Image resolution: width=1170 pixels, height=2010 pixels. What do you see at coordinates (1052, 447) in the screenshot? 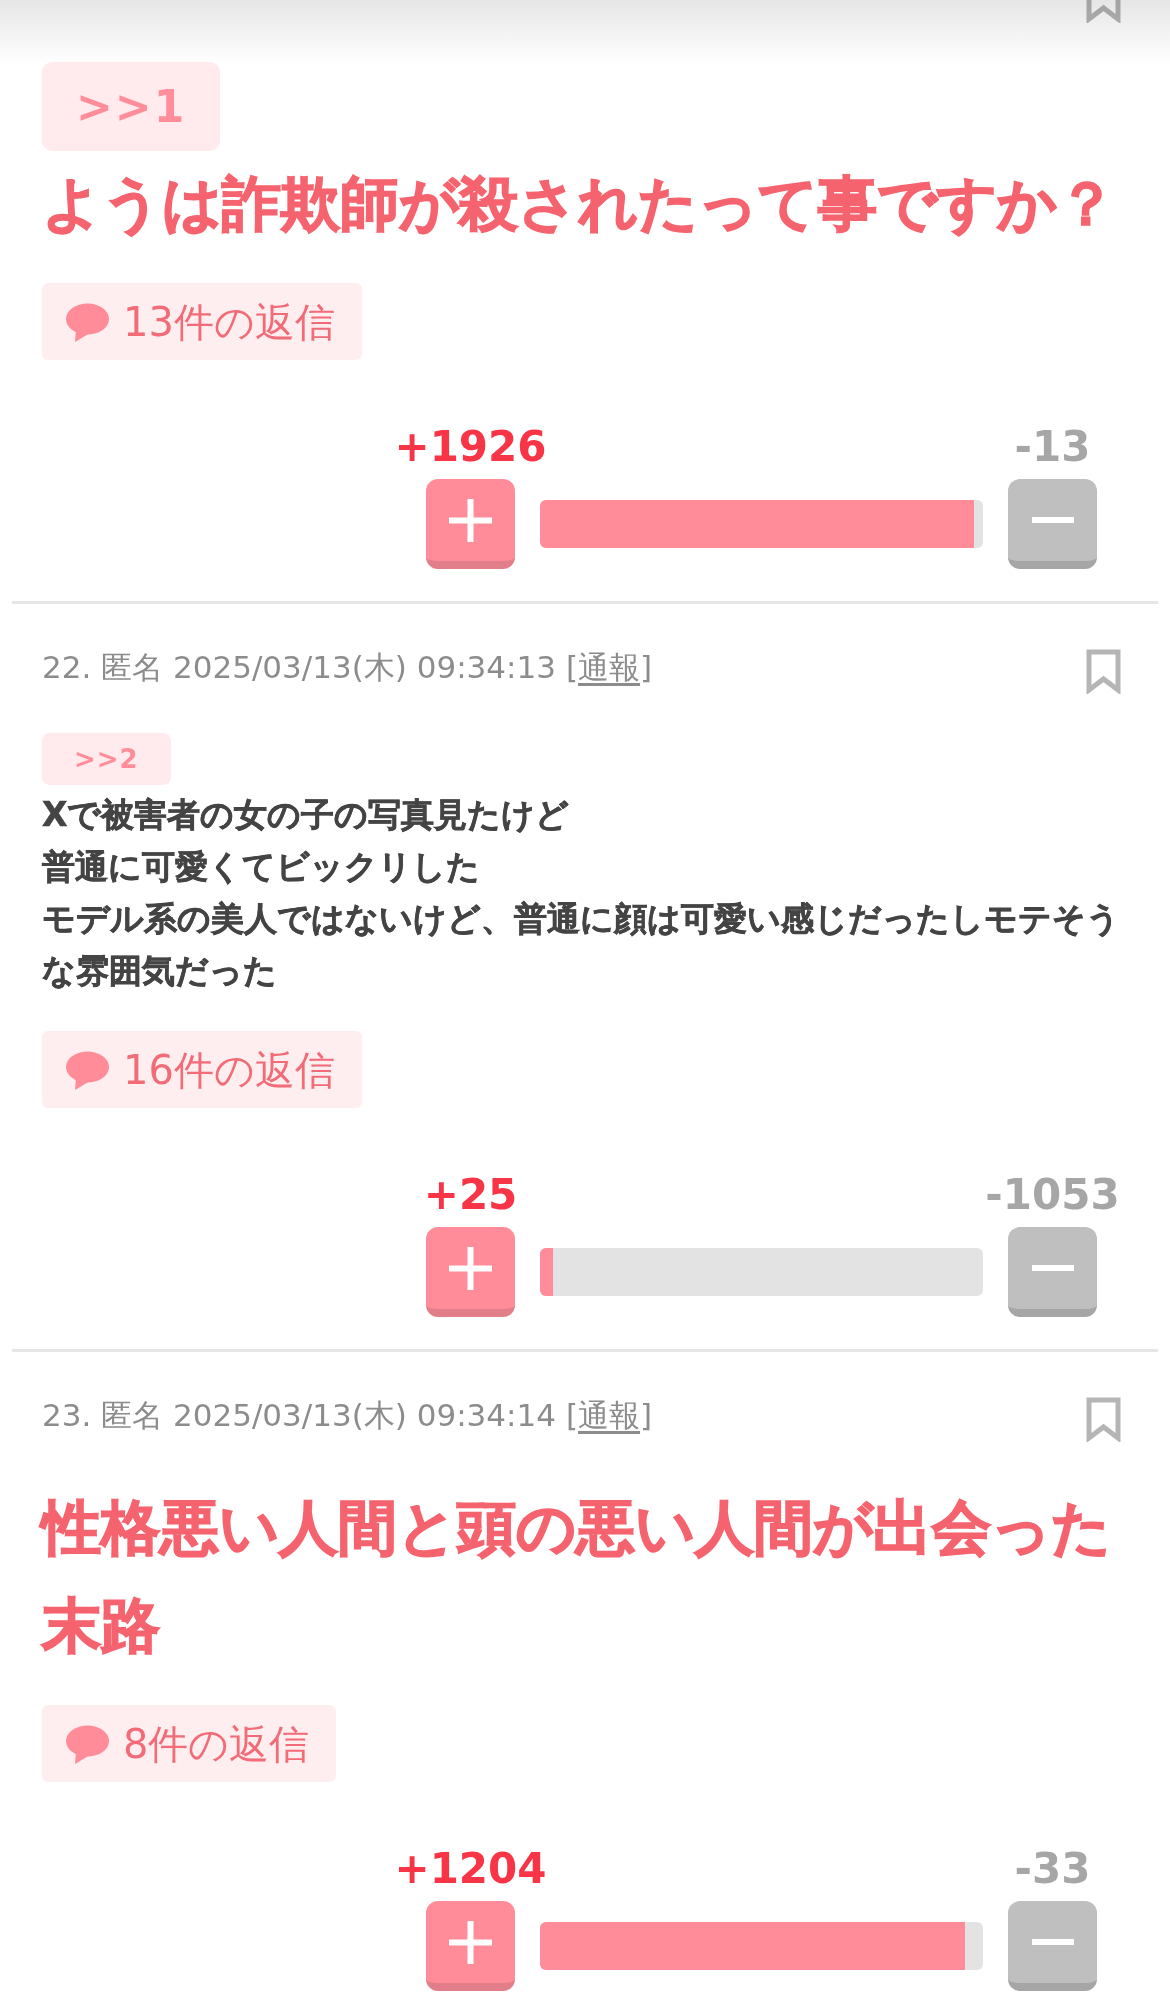
I see `downvote-count: -13` at bounding box center [1052, 447].